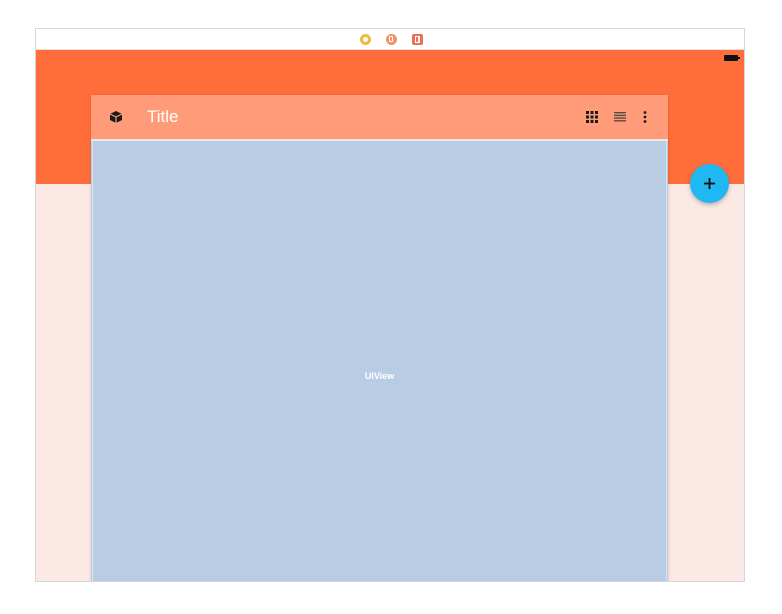  What do you see at coordinates (732, 58) in the screenshot?
I see `battery-icon` at bounding box center [732, 58].